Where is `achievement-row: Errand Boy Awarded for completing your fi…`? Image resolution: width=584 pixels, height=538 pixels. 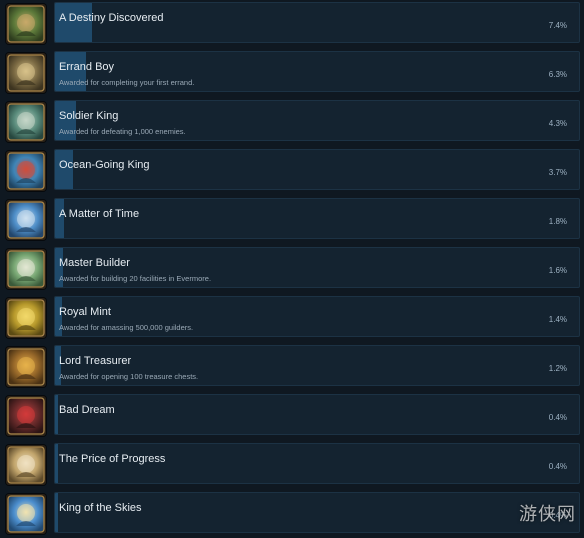
achievement-row: Errand Boy Awarded for completing your fi… is located at coordinates (292, 73).